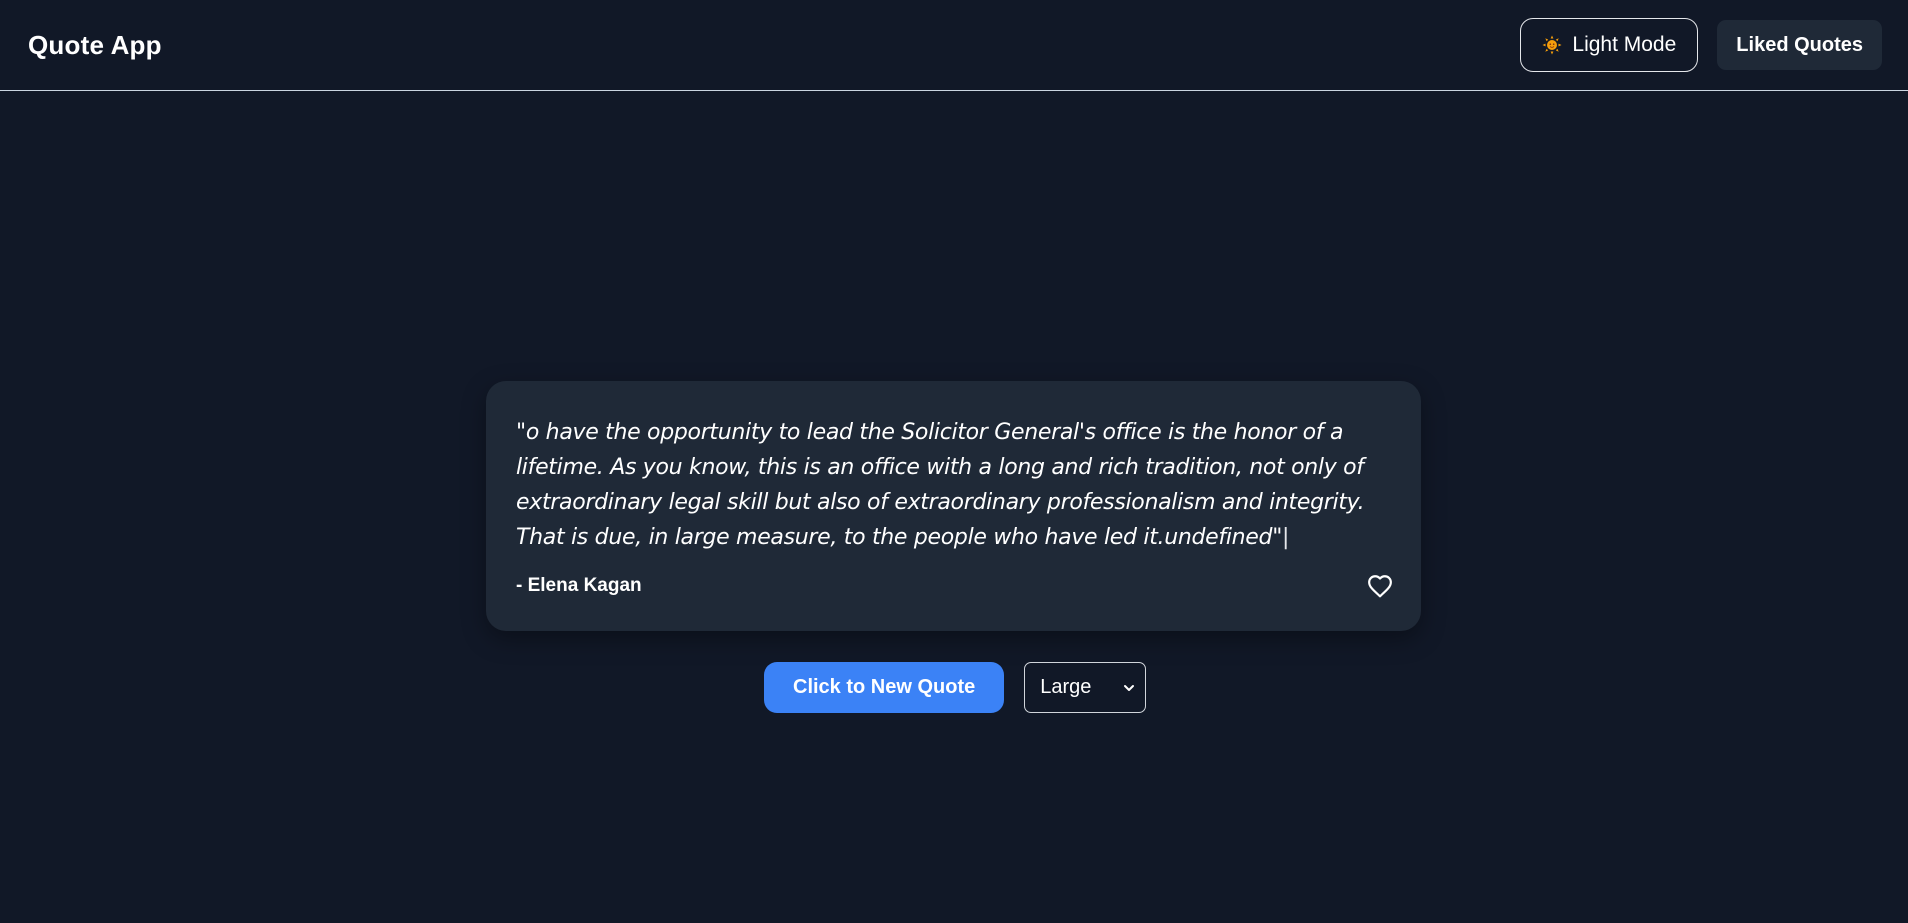  I want to click on theme-toggle-label: Light Mode, so click(1624, 44).